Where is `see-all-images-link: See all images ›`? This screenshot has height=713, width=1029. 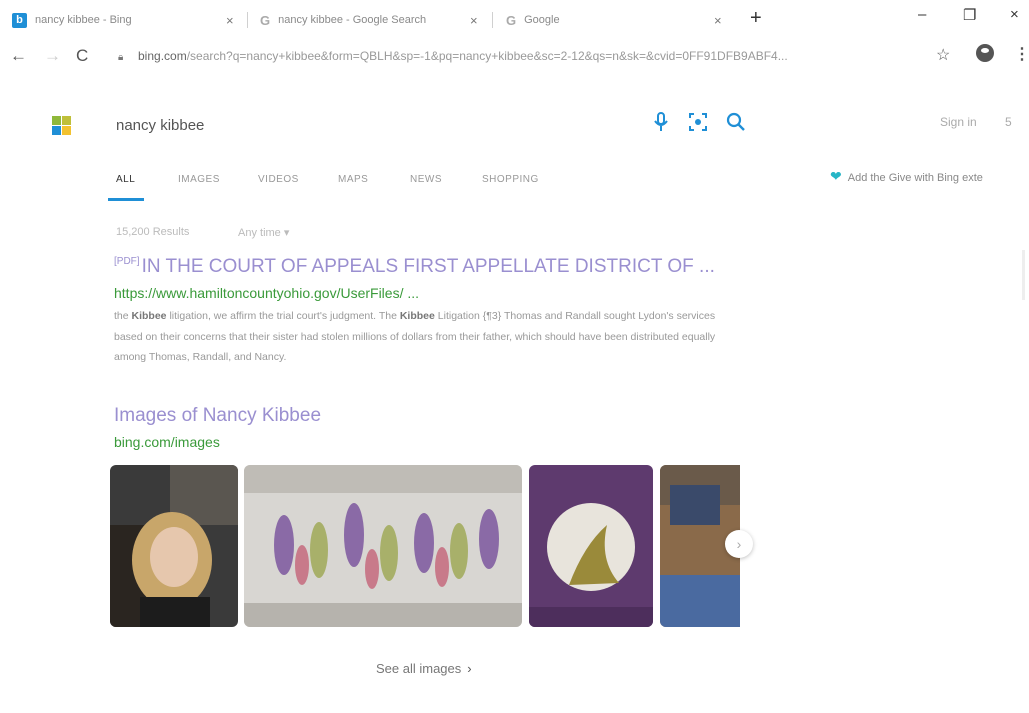 see-all-images-link: See all images › is located at coordinates (424, 668).